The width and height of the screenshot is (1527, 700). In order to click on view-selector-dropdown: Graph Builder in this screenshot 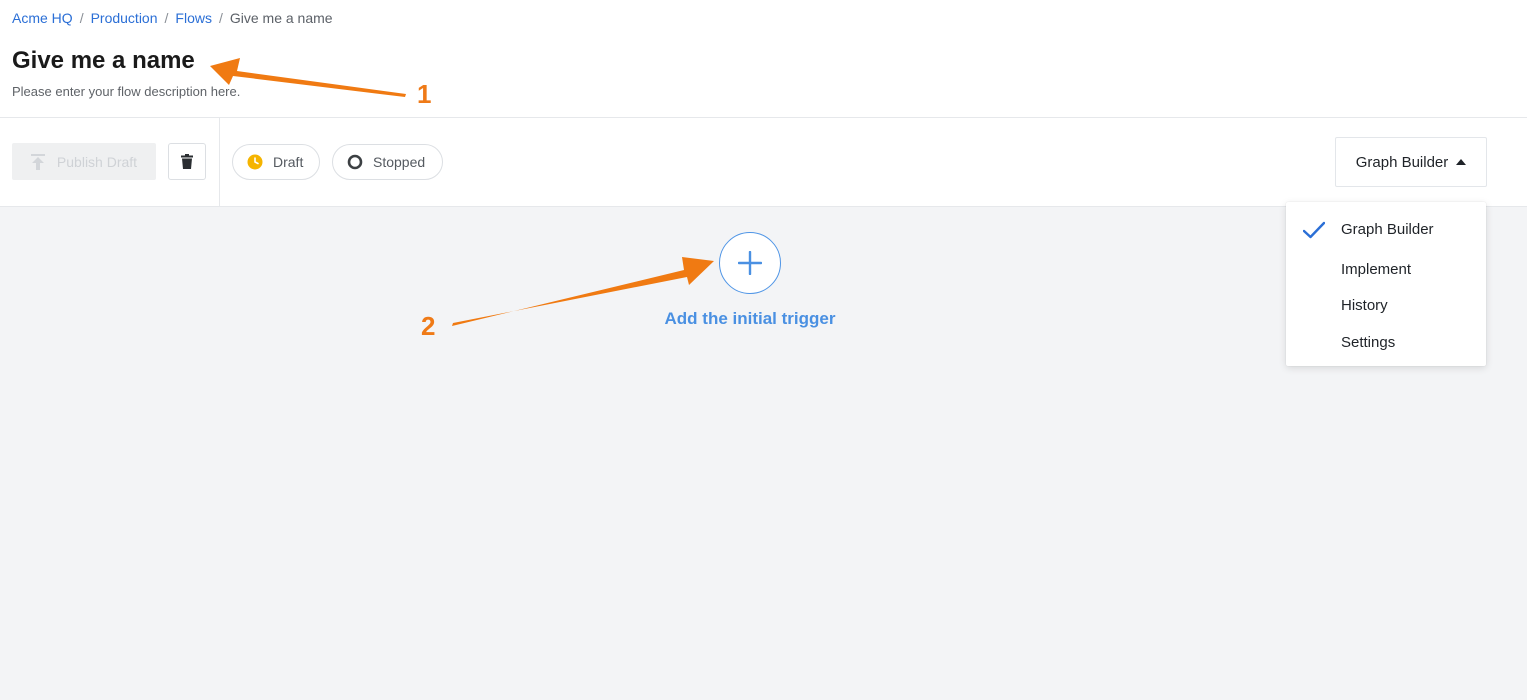, I will do `click(1411, 162)`.